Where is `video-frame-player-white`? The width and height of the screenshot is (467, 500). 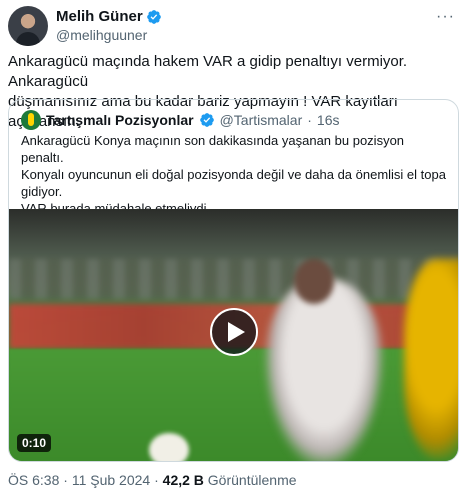
video-frame-player-white is located at coordinates (324, 370).